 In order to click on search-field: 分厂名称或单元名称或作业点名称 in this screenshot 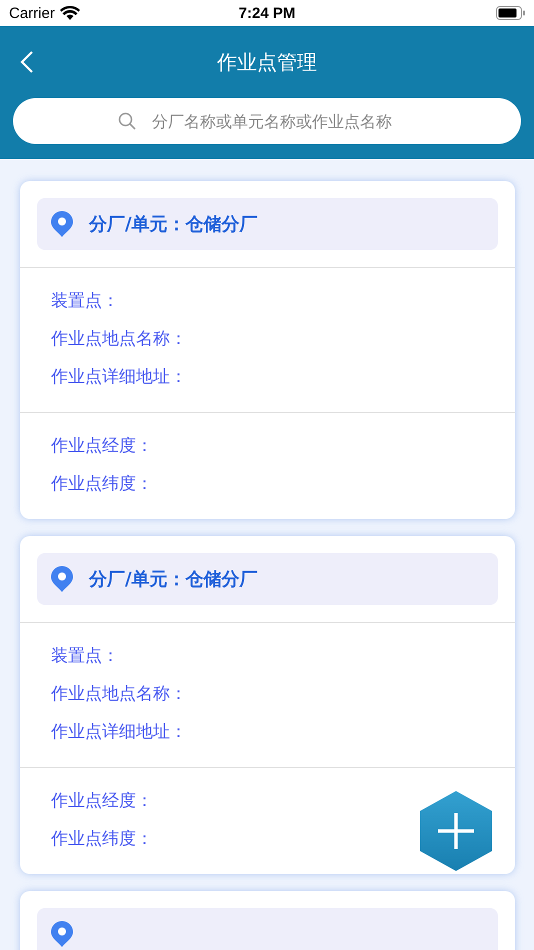, I will do `click(267, 121)`.